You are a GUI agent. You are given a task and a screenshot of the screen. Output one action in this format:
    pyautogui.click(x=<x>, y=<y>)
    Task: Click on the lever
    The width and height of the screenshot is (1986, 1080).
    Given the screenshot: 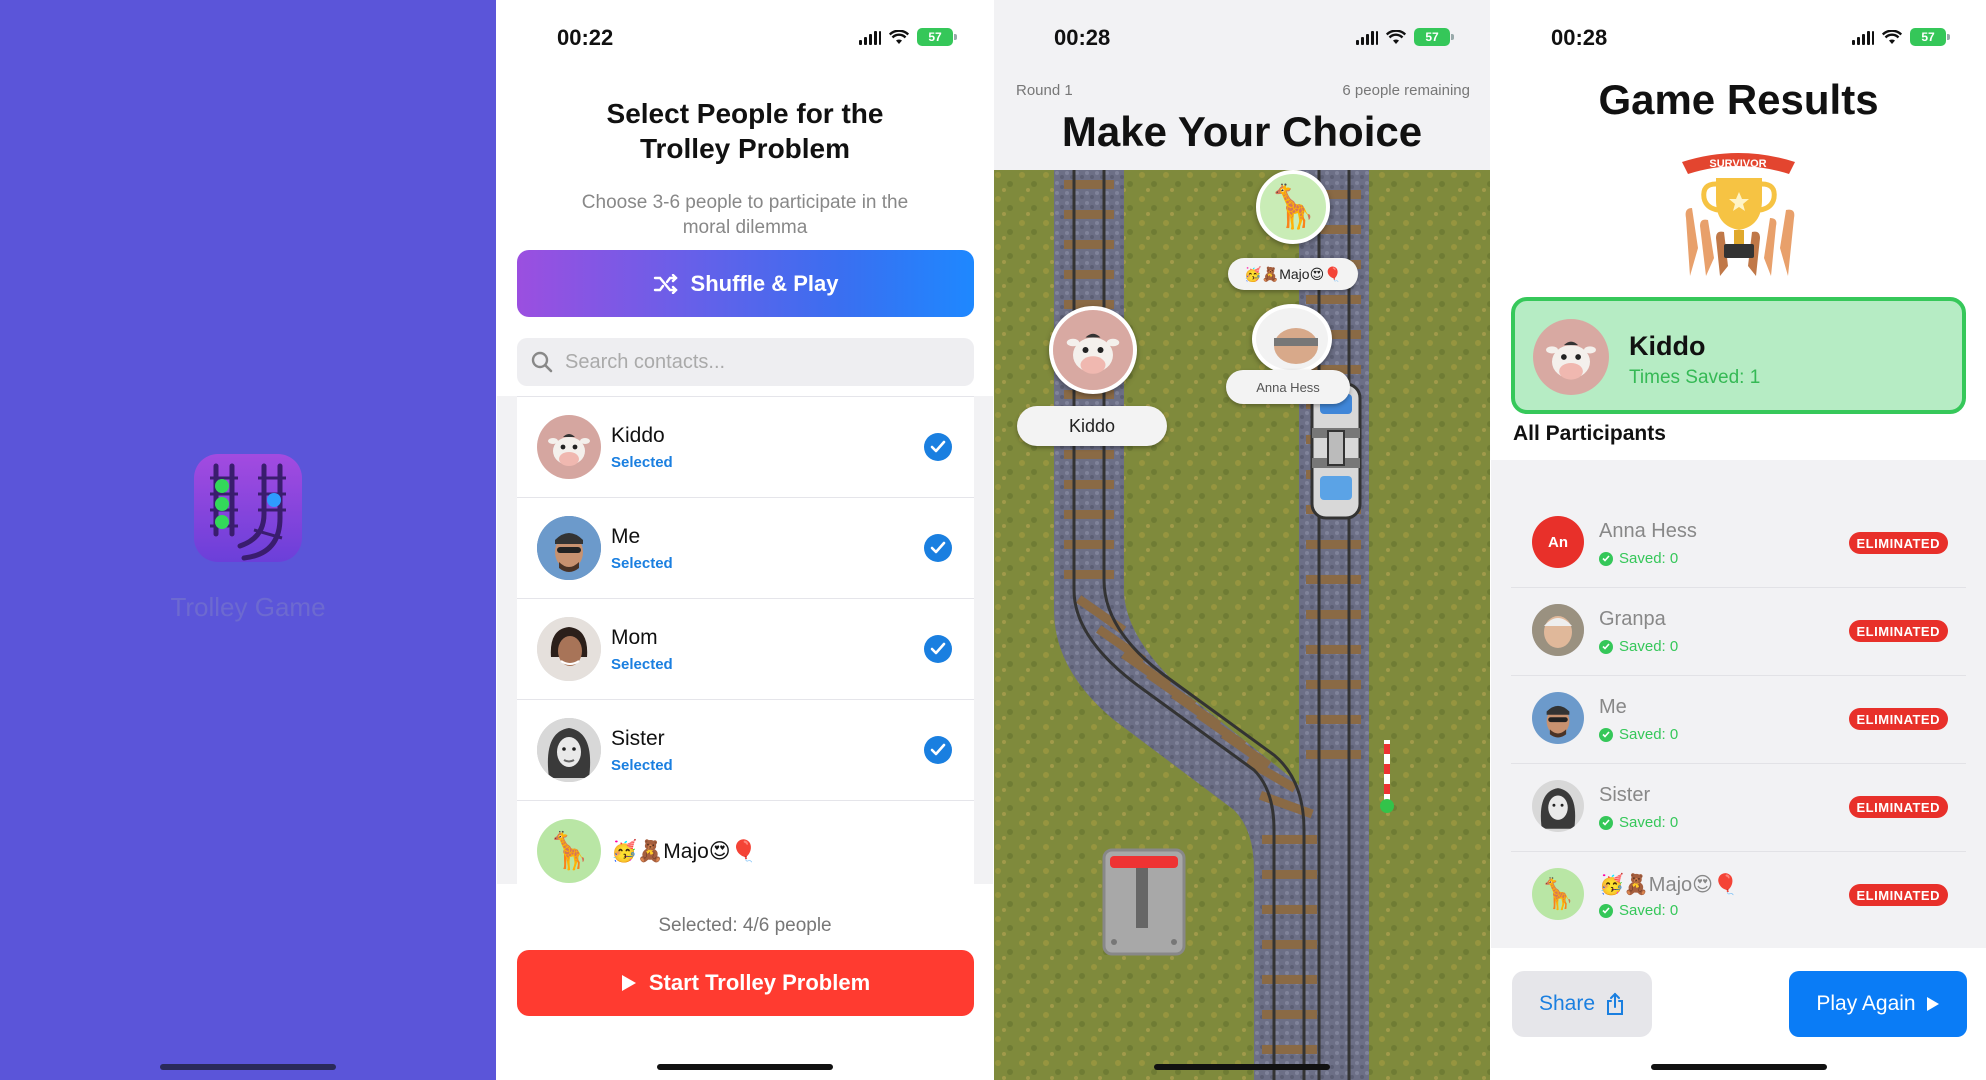 What is the action you would take?
    pyautogui.click(x=1144, y=902)
    